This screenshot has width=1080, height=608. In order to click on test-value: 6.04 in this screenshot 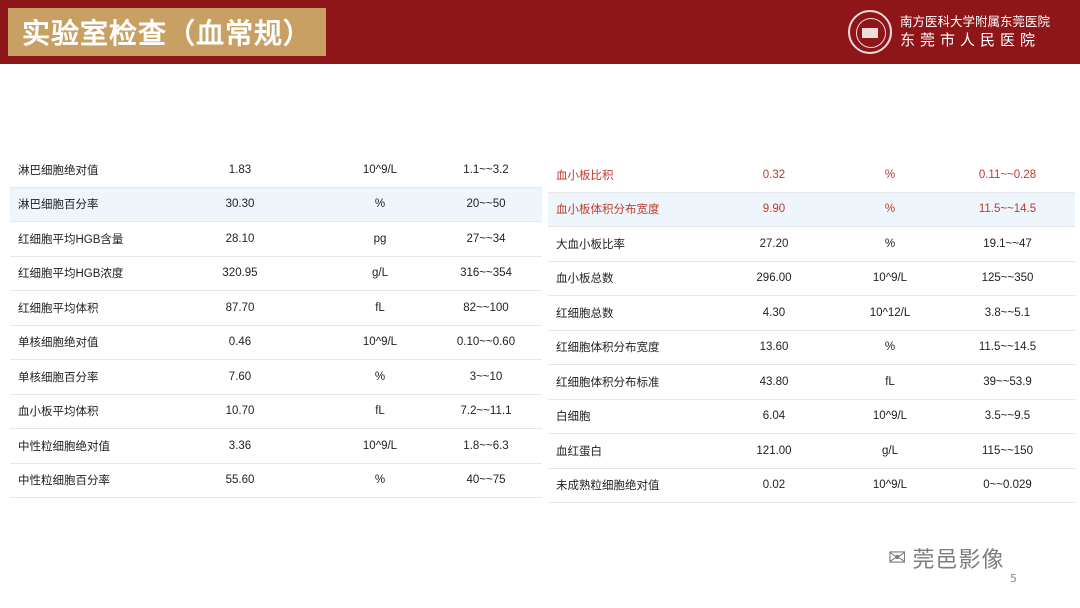, I will do `click(774, 416)`.